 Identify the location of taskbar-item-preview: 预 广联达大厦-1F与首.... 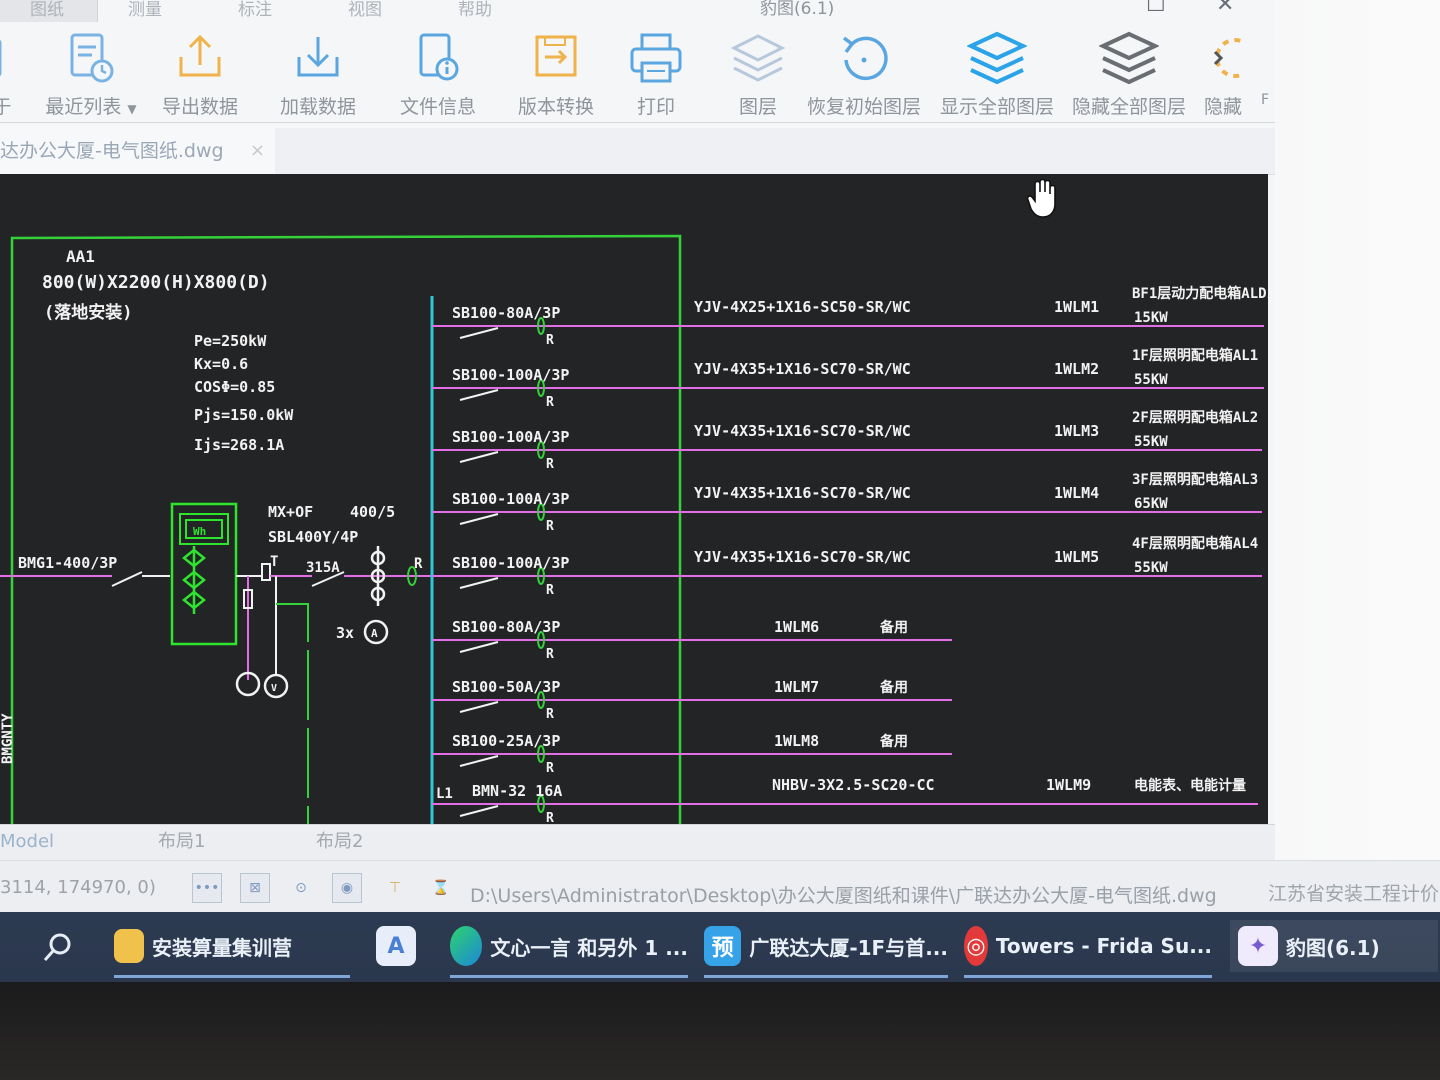
(826, 949).